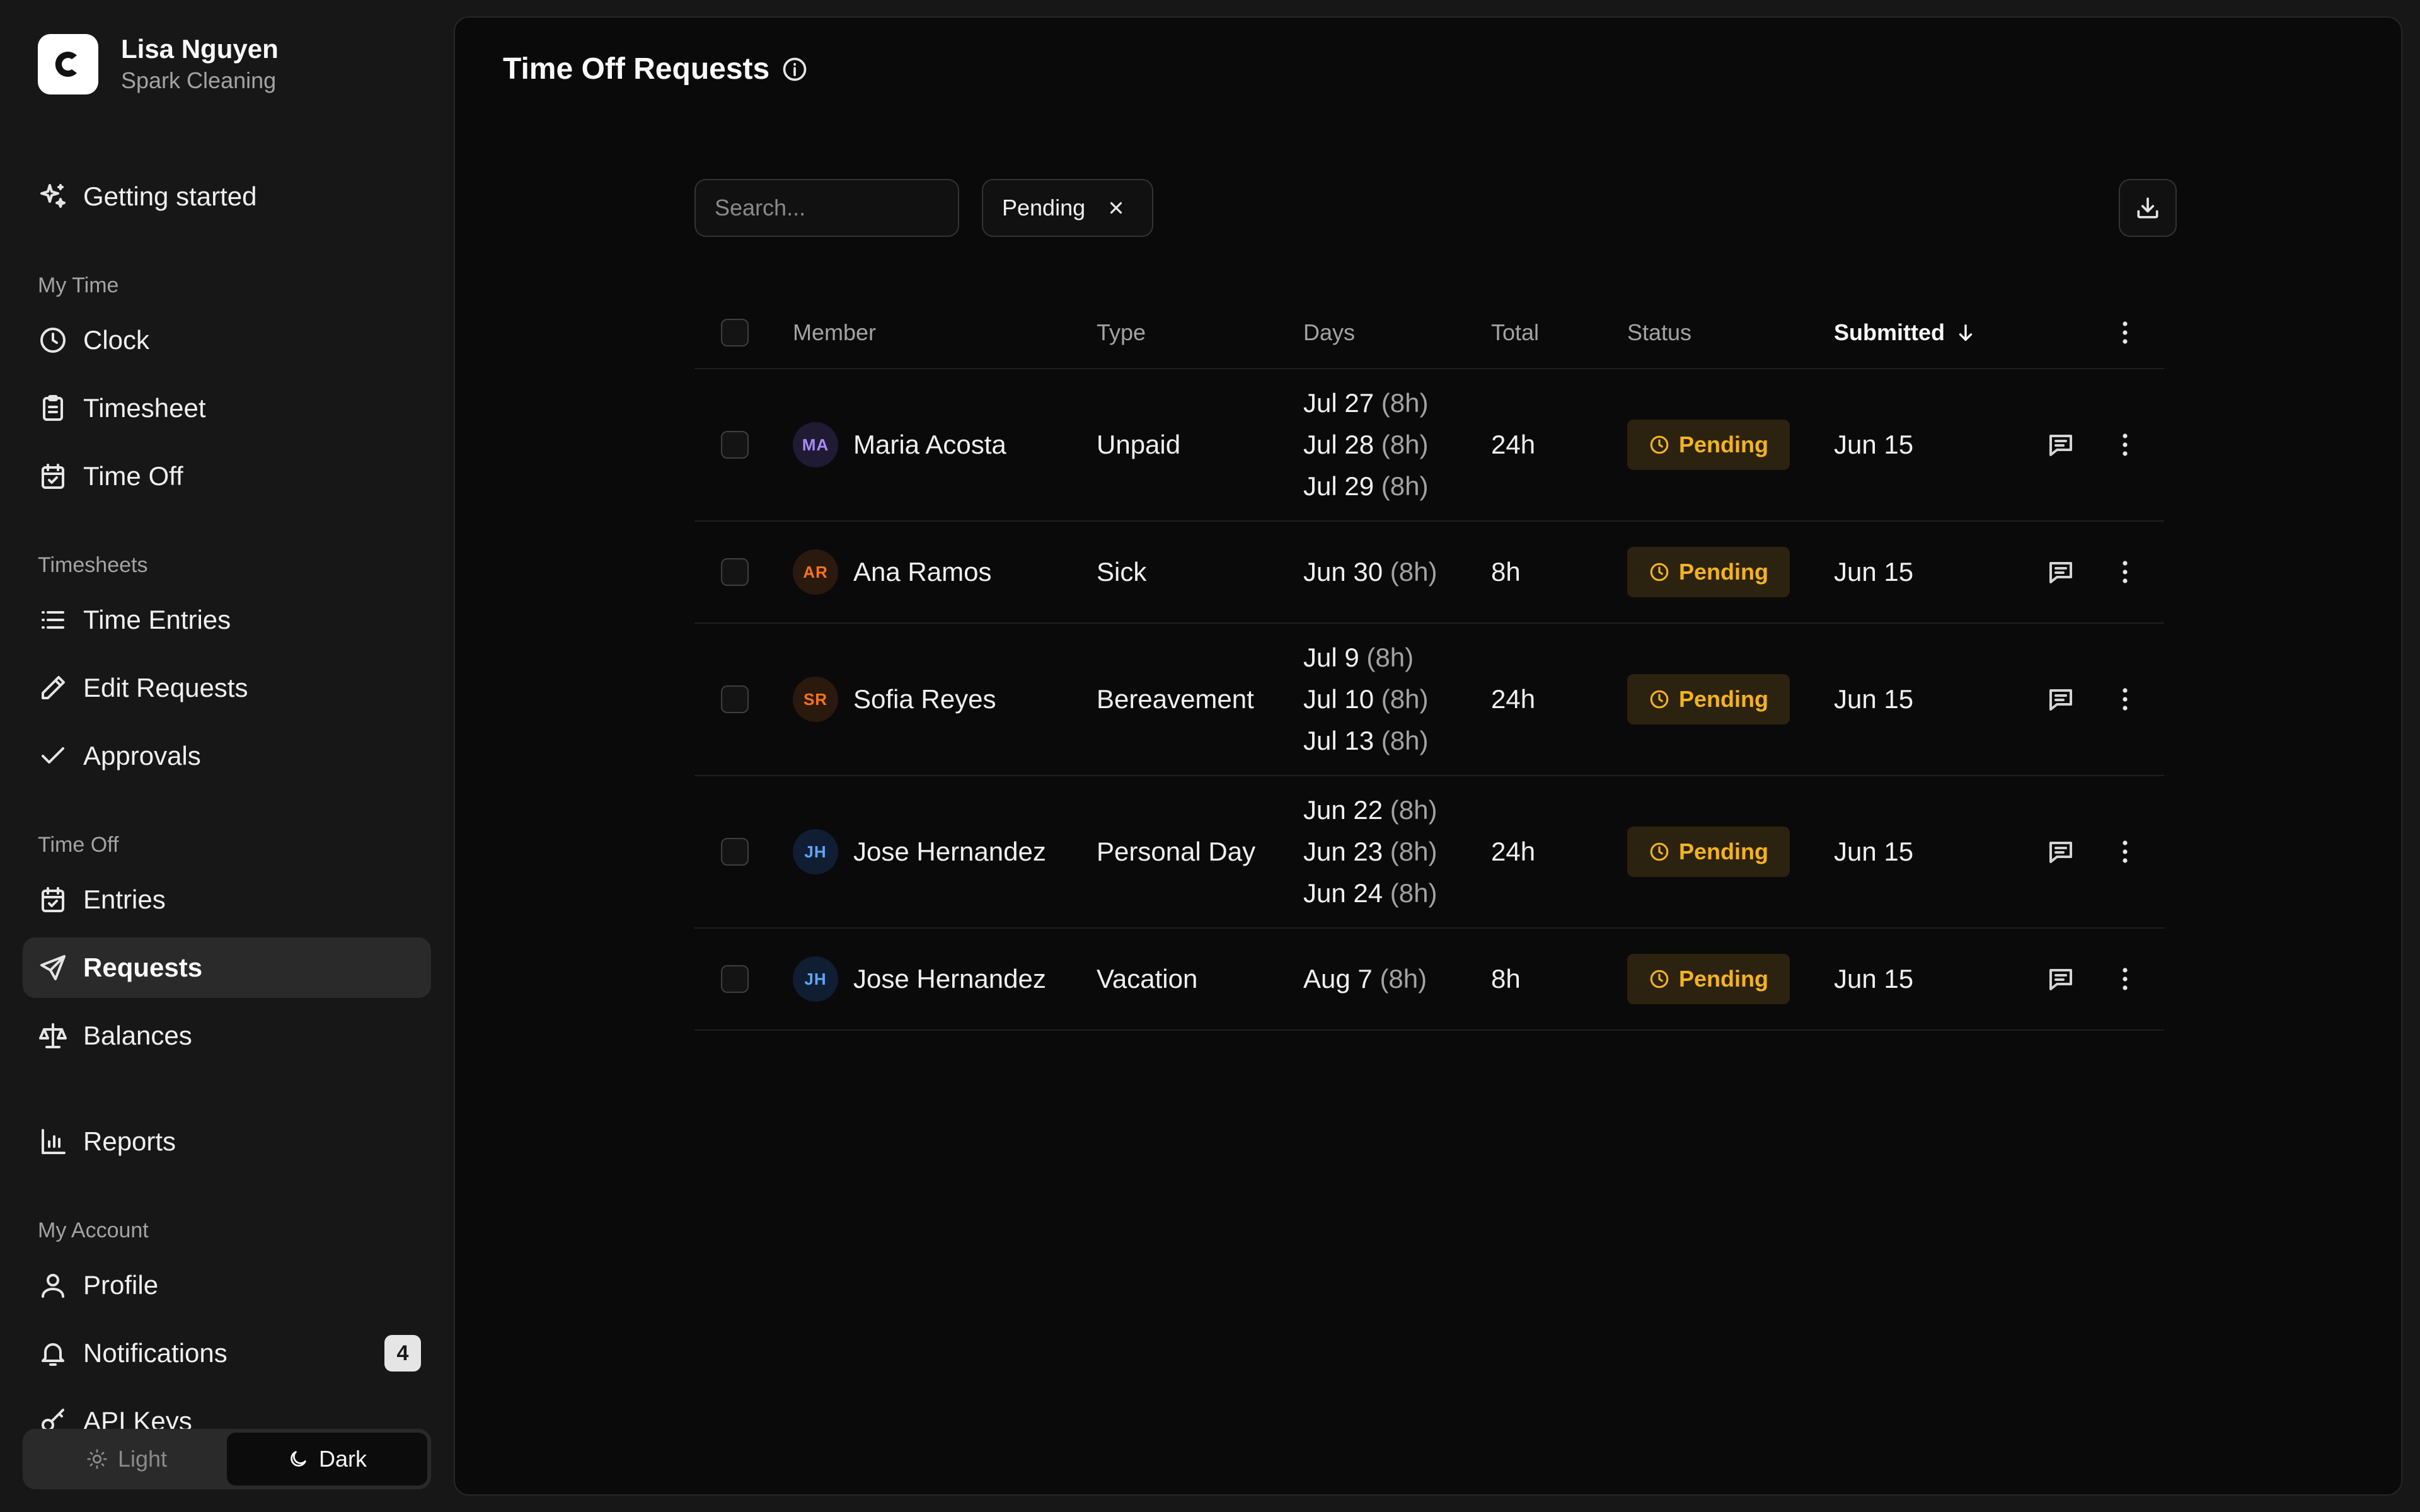  What do you see at coordinates (79, 845) in the screenshot?
I see `section-label-time-off: Time Off` at bounding box center [79, 845].